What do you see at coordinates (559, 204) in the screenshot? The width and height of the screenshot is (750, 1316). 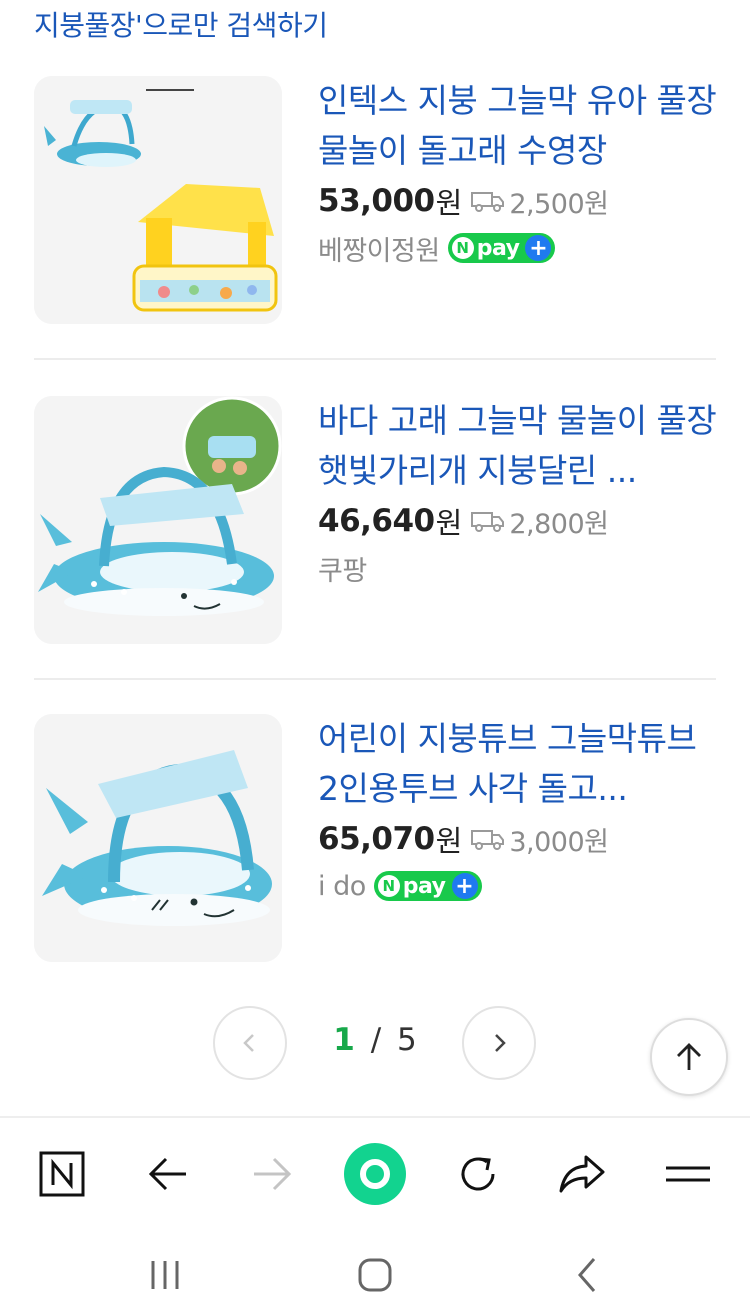 I see `shipping-fee: 2,500원` at bounding box center [559, 204].